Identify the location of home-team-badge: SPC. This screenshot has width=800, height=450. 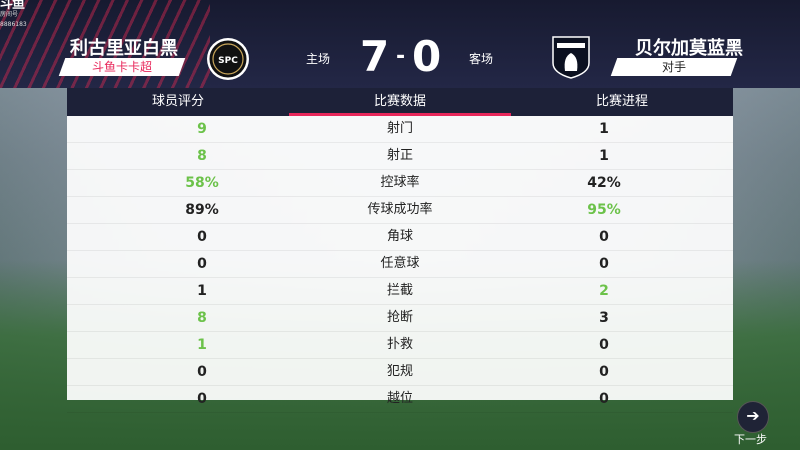
(228, 59).